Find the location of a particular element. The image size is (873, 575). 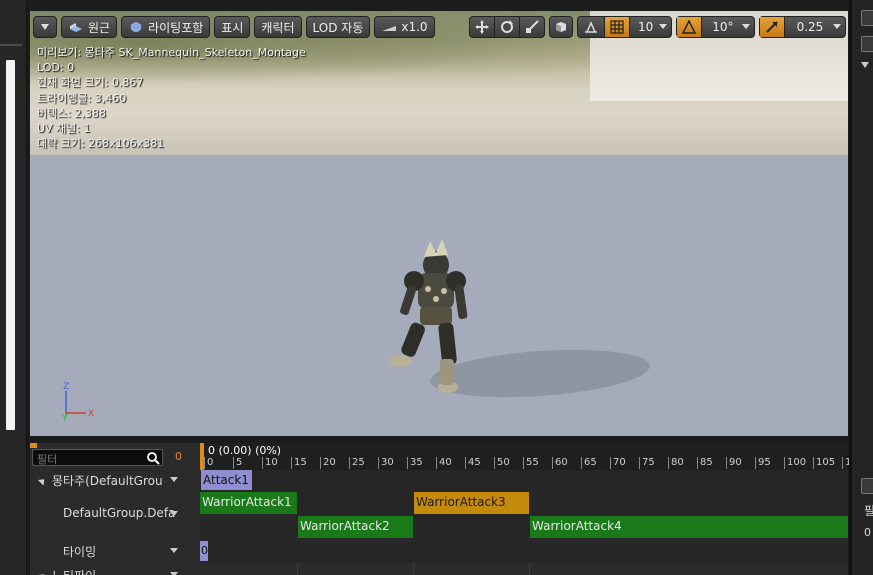

rotate-icon is located at coordinates (507, 26).